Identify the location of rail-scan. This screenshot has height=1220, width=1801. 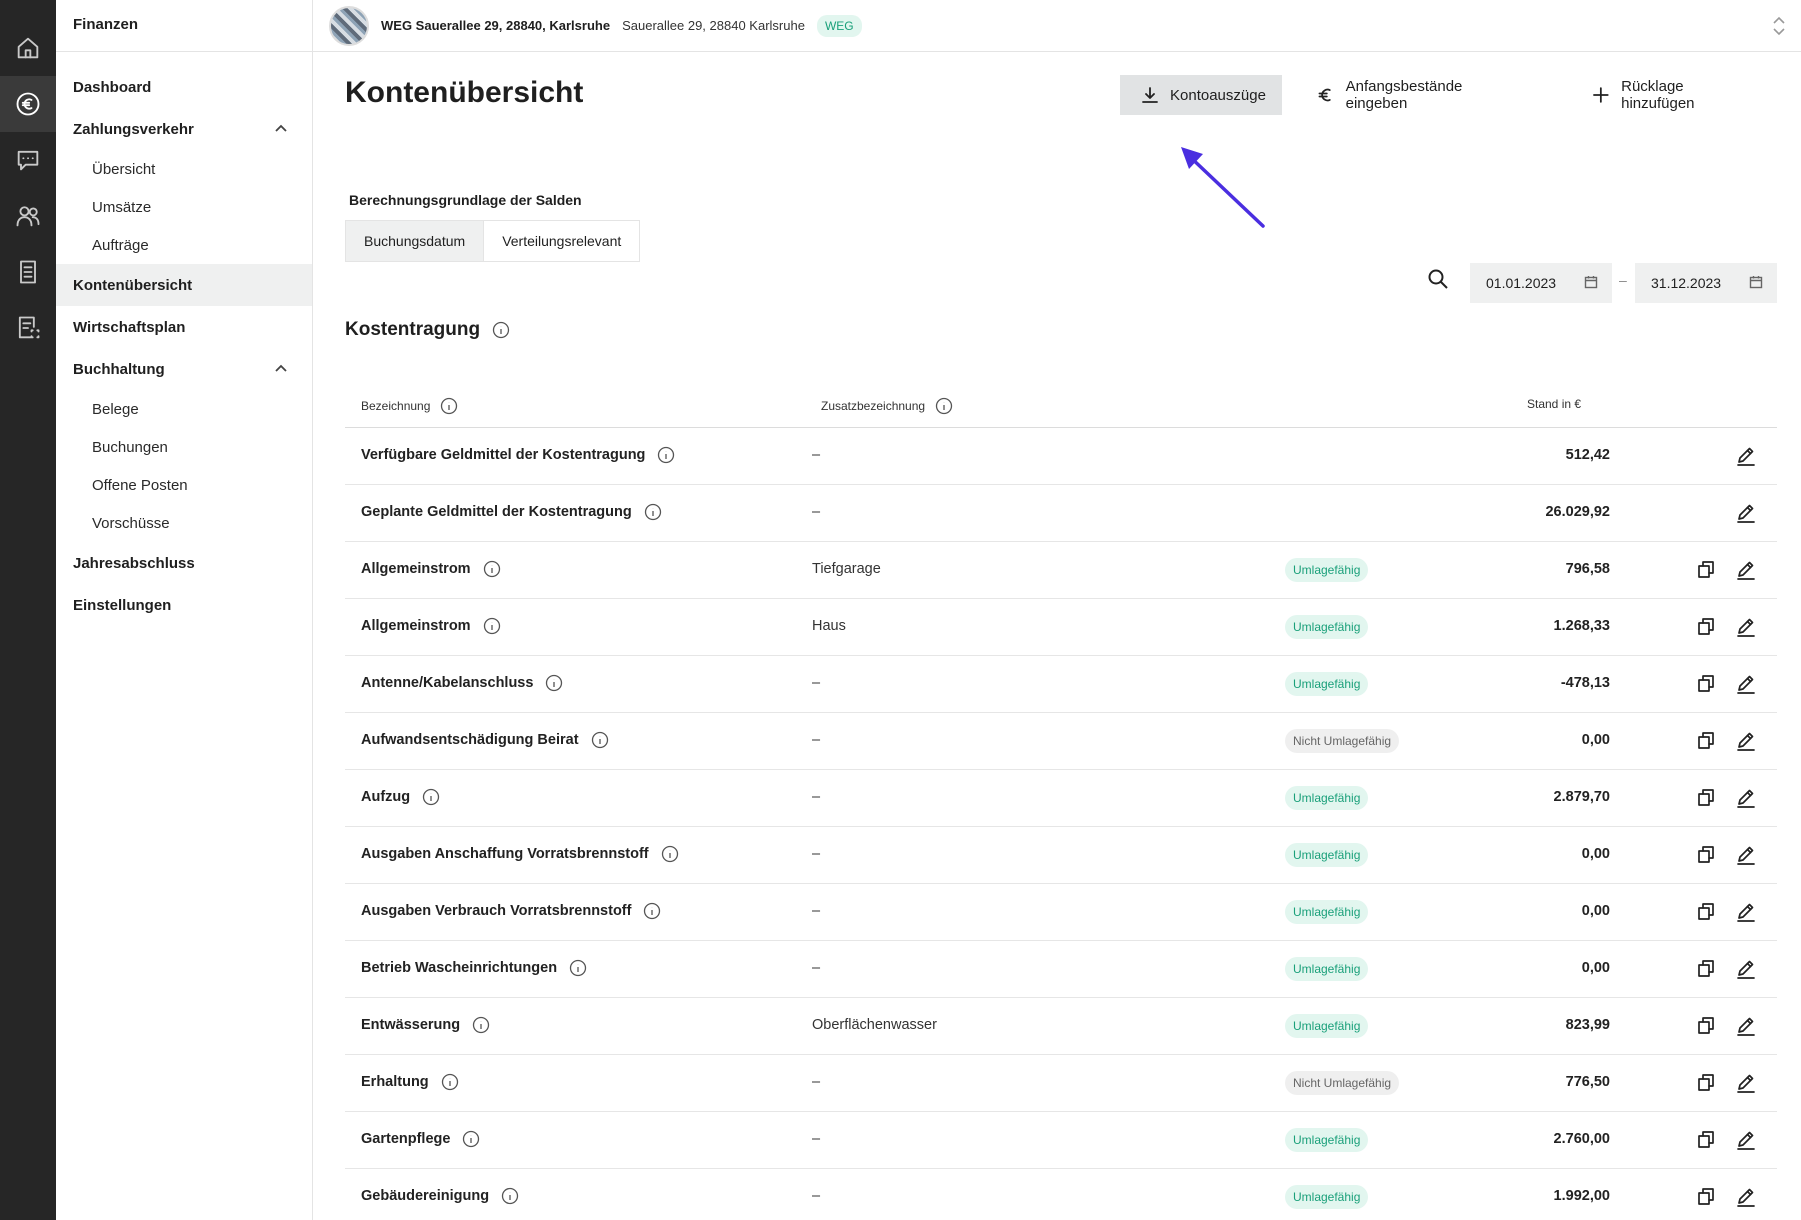
(28, 328).